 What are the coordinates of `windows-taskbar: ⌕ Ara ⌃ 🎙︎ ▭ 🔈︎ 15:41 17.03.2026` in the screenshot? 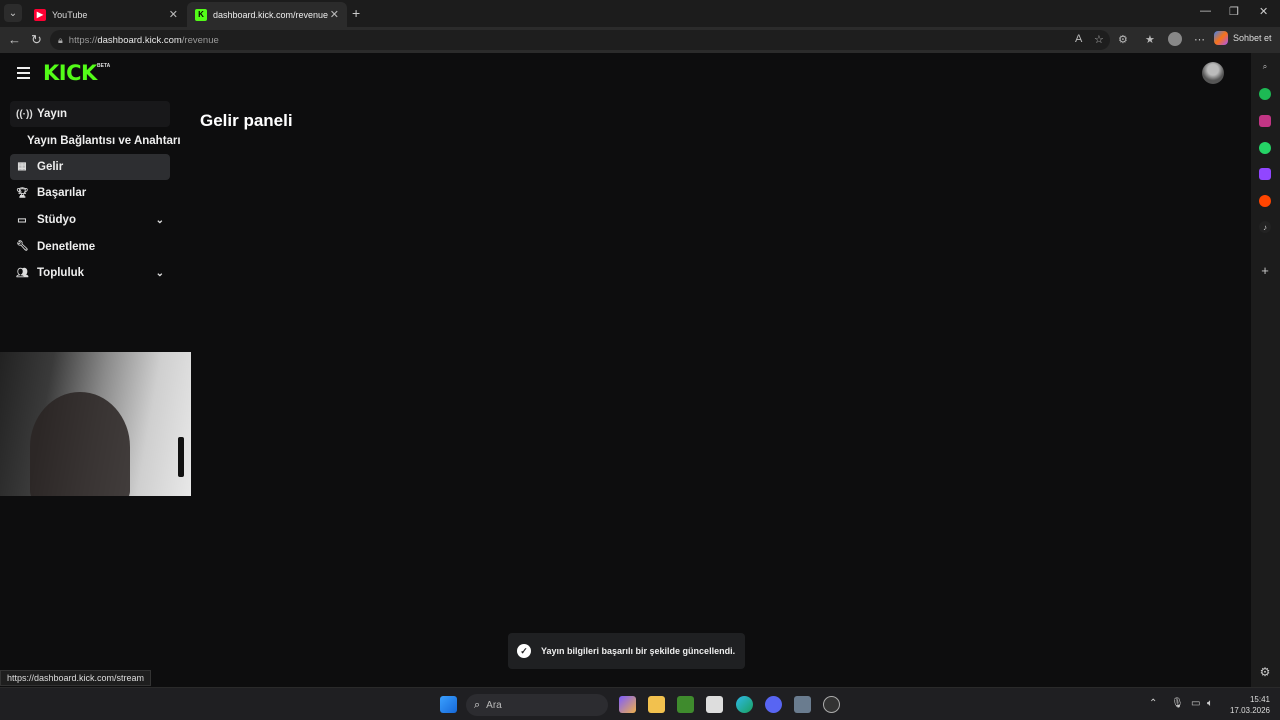 It's located at (640, 703).